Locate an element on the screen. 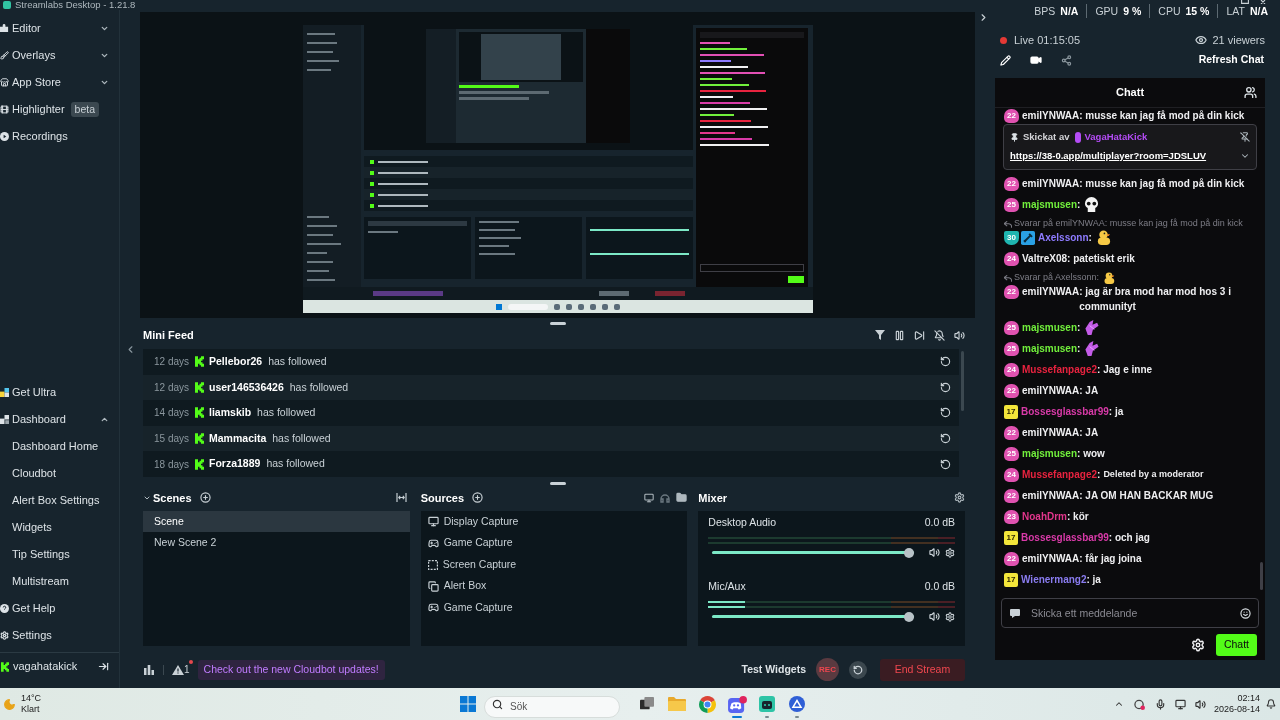 The image size is (1280, 720). tricolor-circle-icon is located at coordinates (707, 704).